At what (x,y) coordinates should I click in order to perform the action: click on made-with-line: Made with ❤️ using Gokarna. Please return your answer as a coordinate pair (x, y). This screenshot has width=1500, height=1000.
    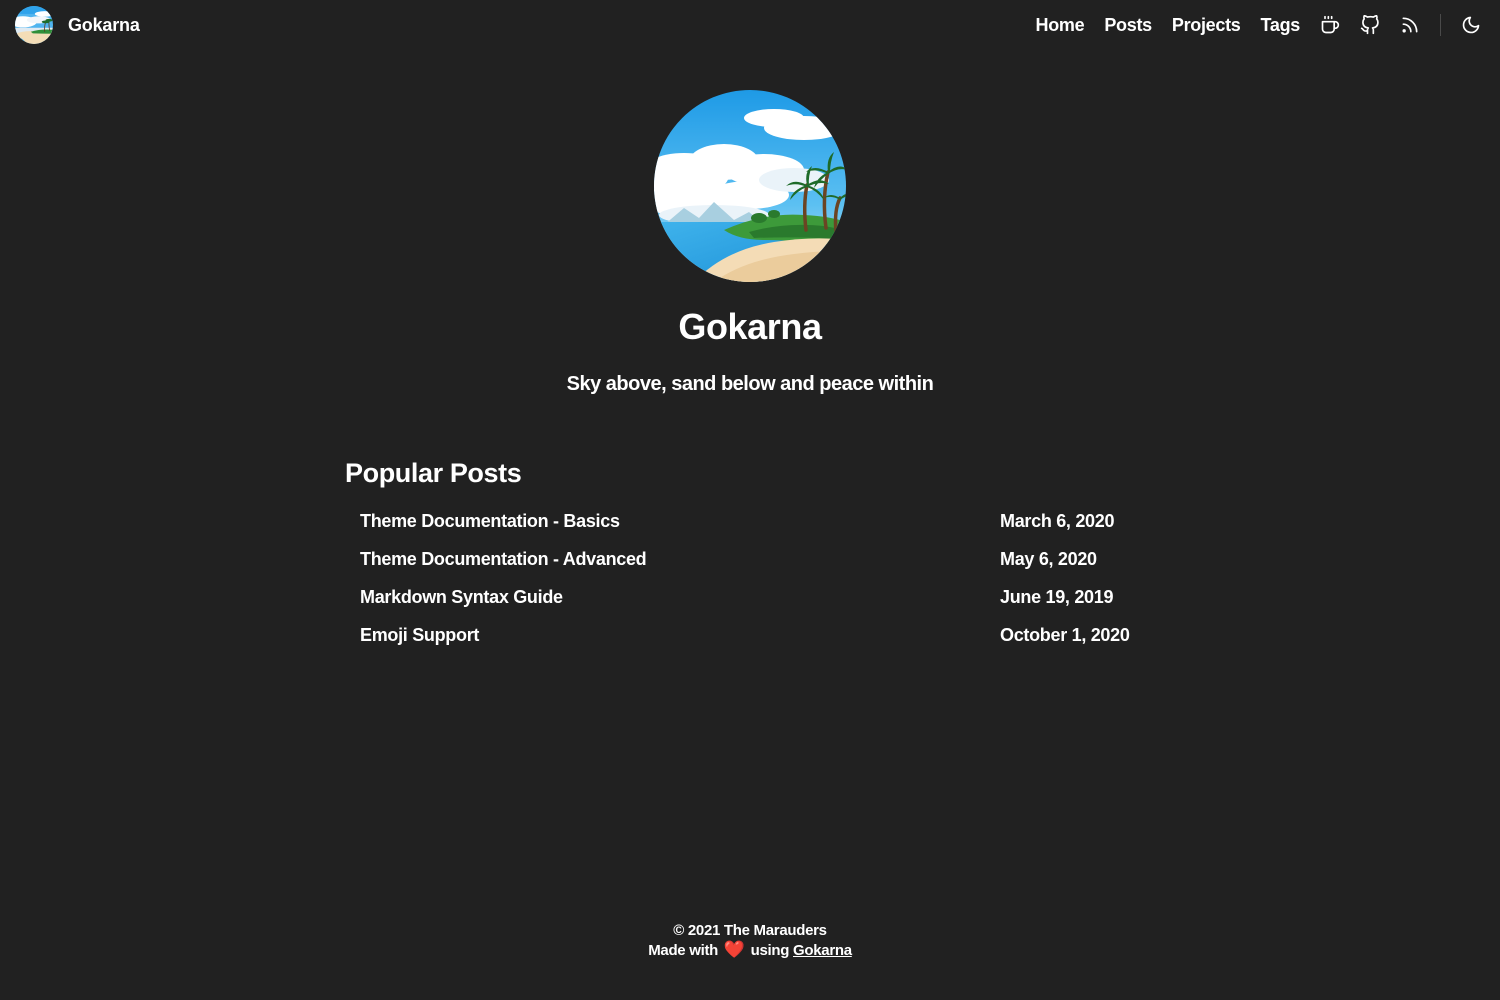
    Looking at the image, I should click on (750, 950).